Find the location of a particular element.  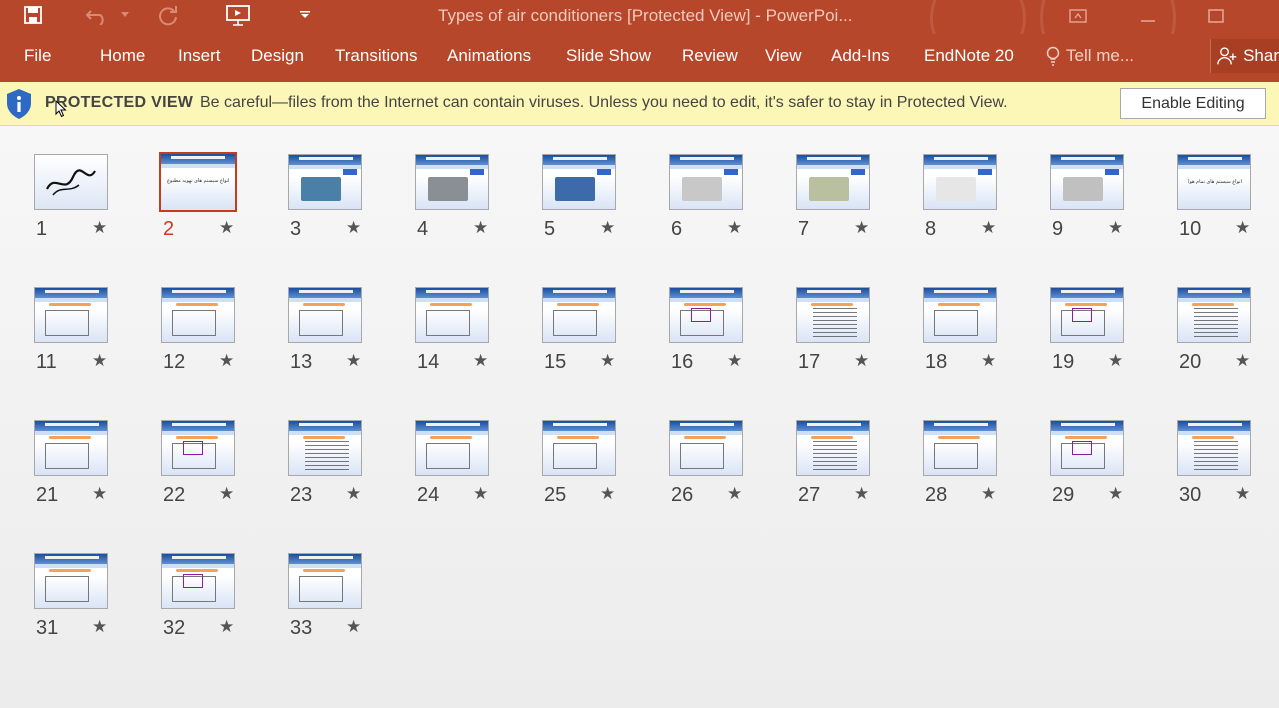

minimize-icon is located at coordinates (1148, 16).